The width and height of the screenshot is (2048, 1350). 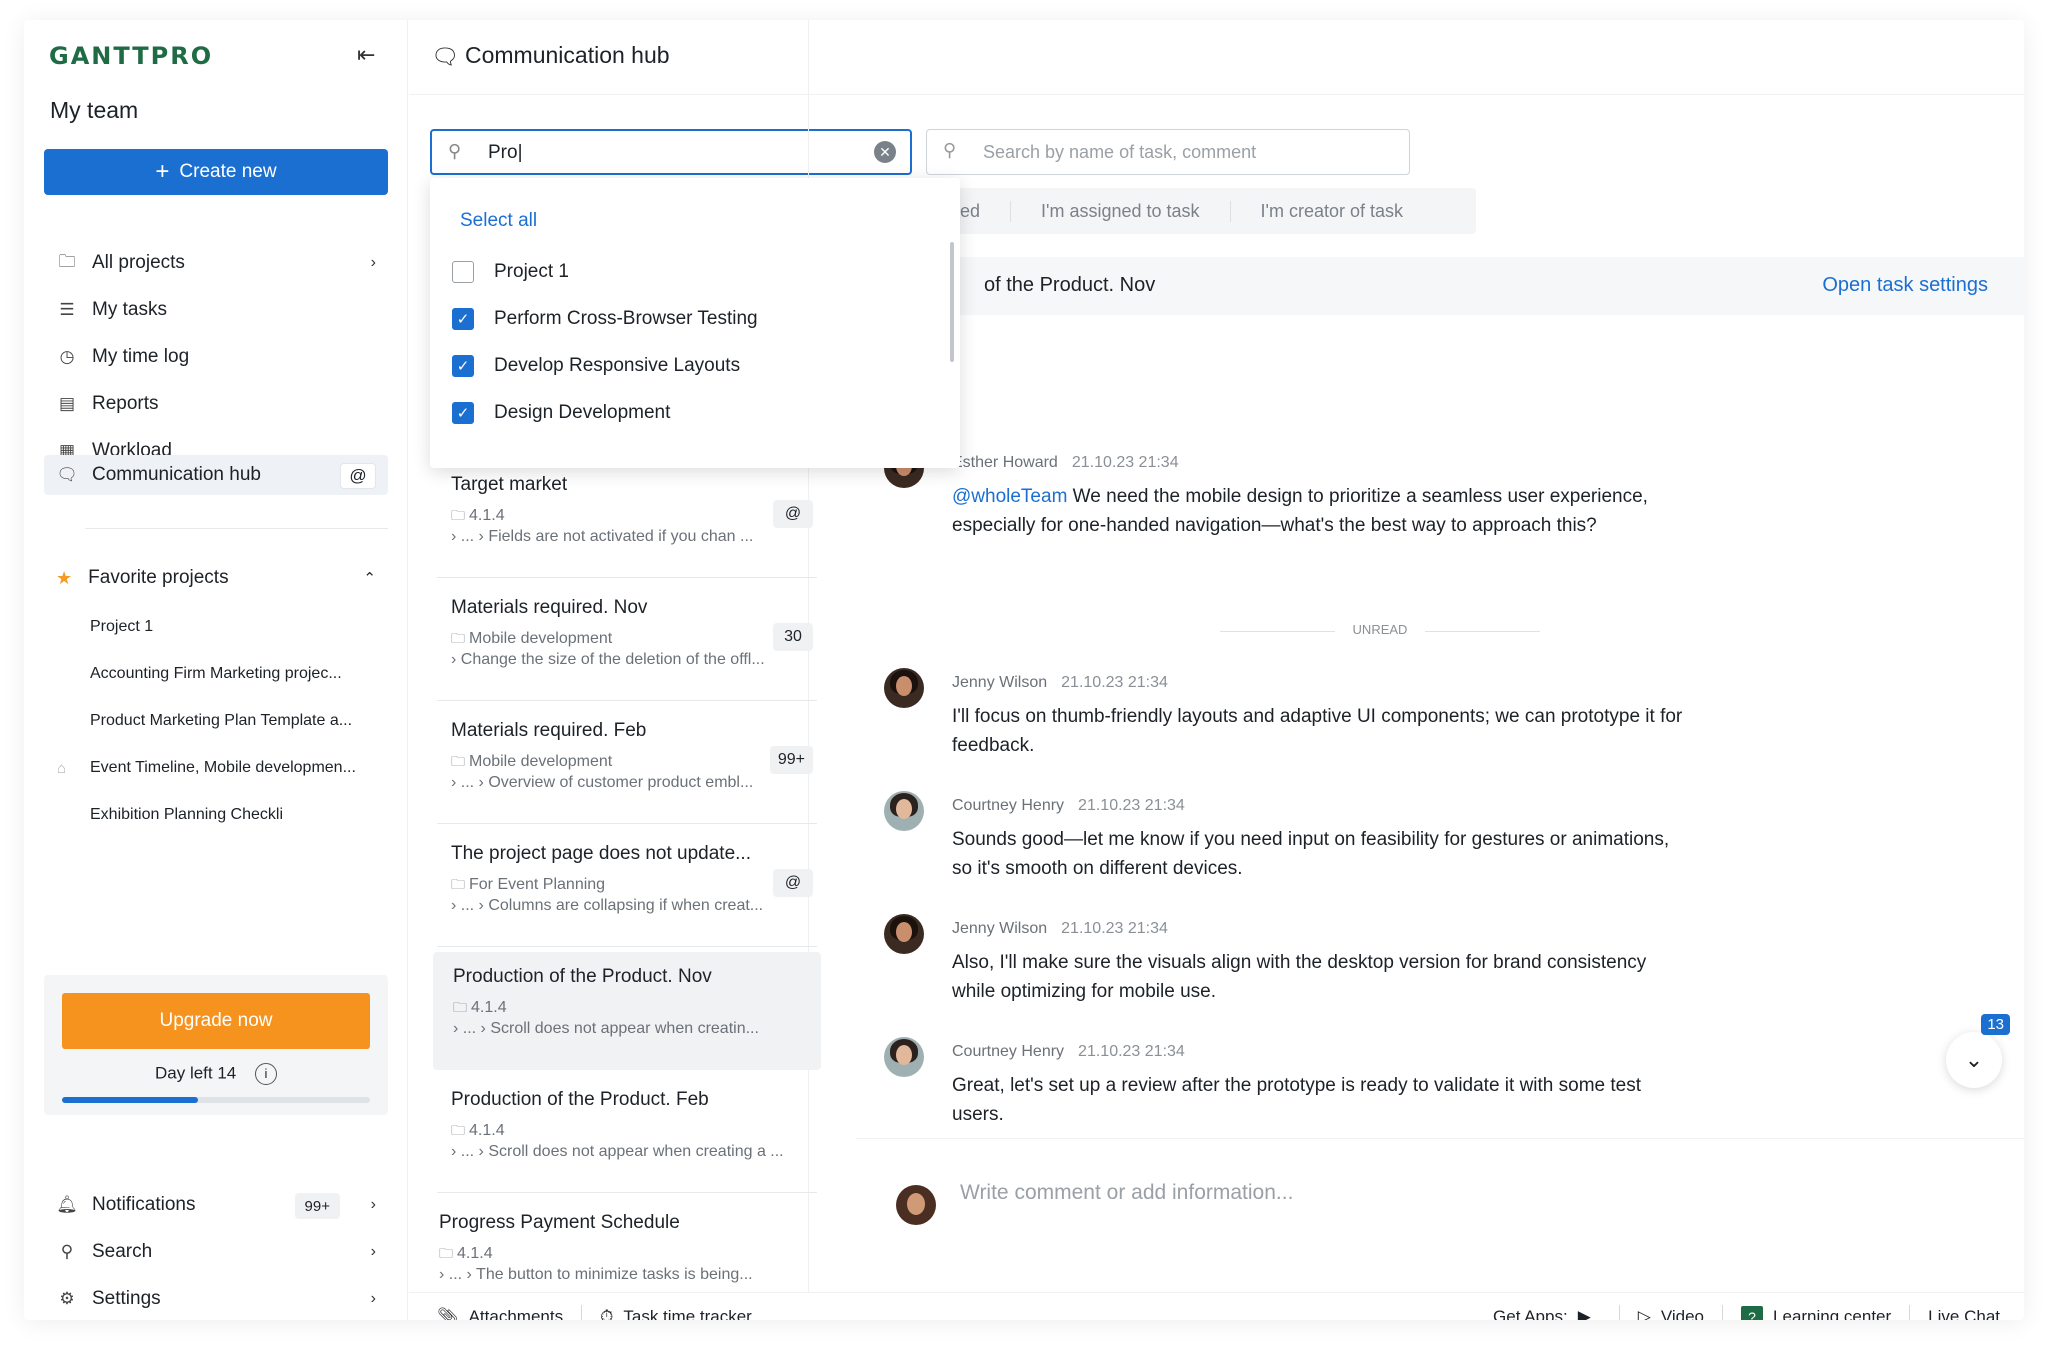 What do you see at coordinates (1060, 929) in the screenshot?
I see `message-author: Jenny Wilson 21.10.23 21:34` at bounding box center [1060, 929].